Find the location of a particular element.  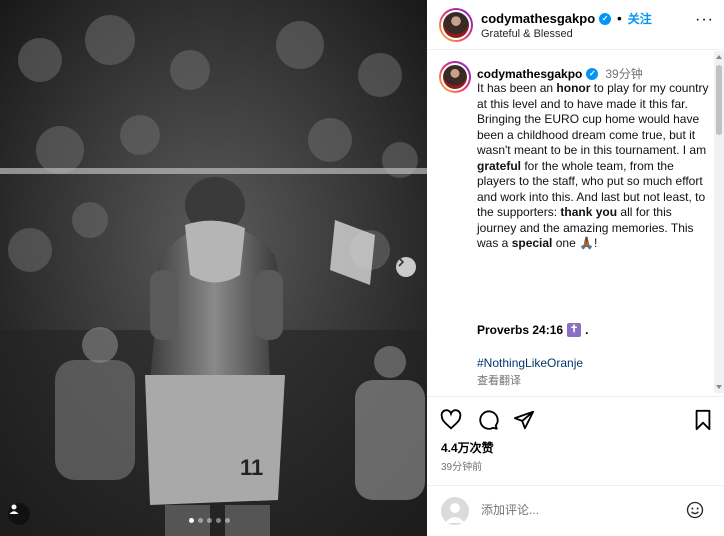

smiley-icon is located at coordinates (695, 510).